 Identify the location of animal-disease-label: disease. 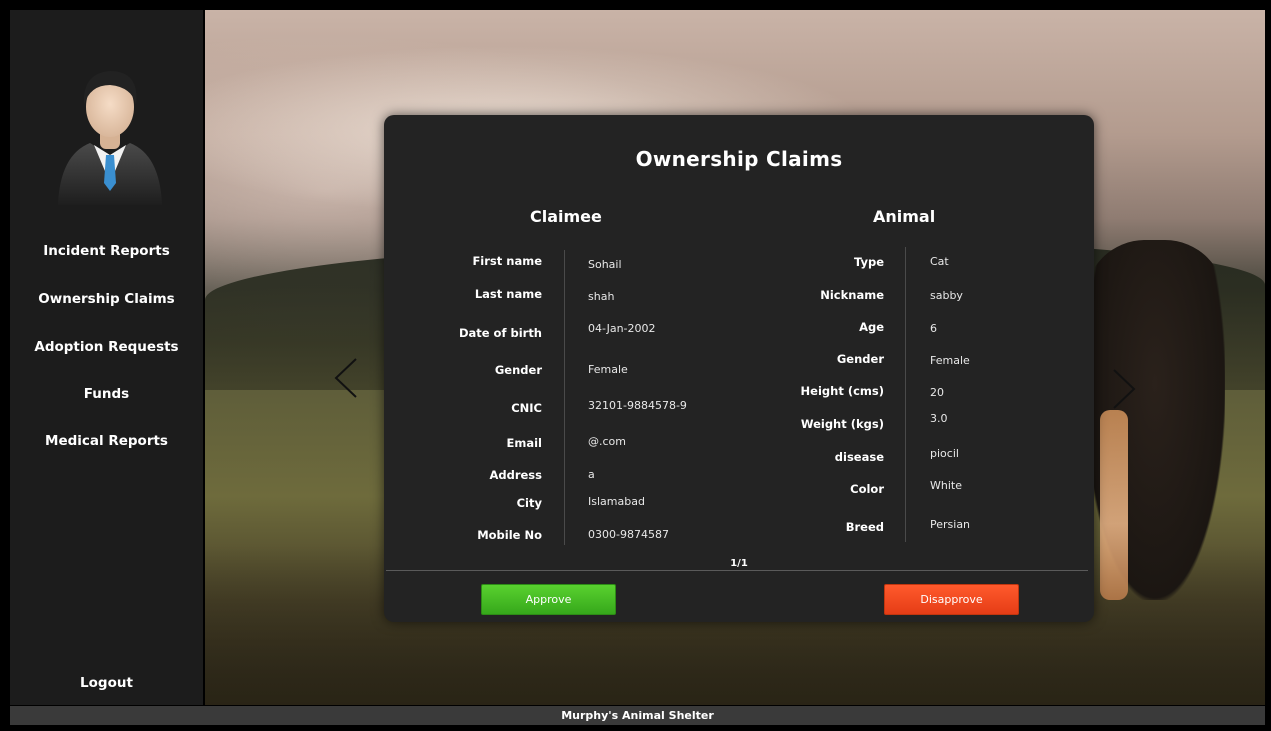
(859, 457).